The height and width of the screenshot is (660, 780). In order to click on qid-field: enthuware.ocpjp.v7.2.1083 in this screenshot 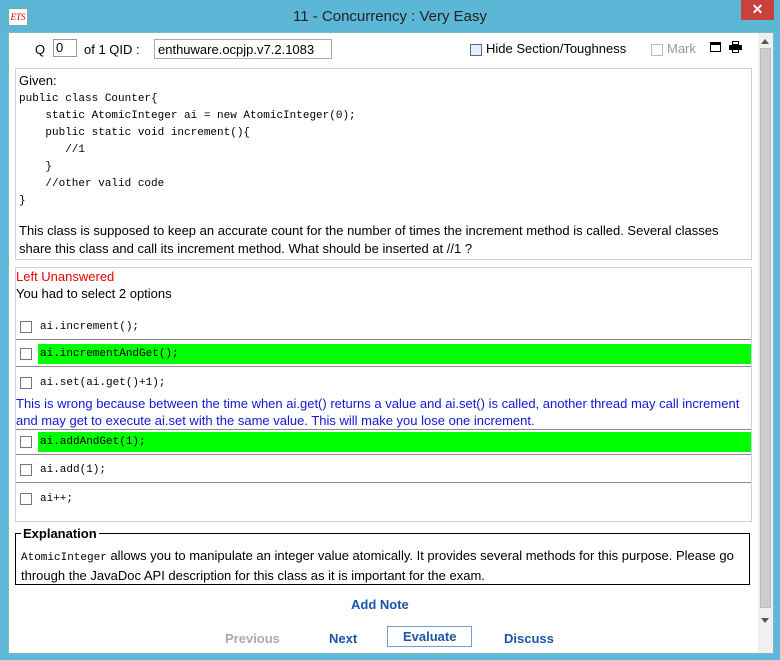, I will do `click(243, 49)`.